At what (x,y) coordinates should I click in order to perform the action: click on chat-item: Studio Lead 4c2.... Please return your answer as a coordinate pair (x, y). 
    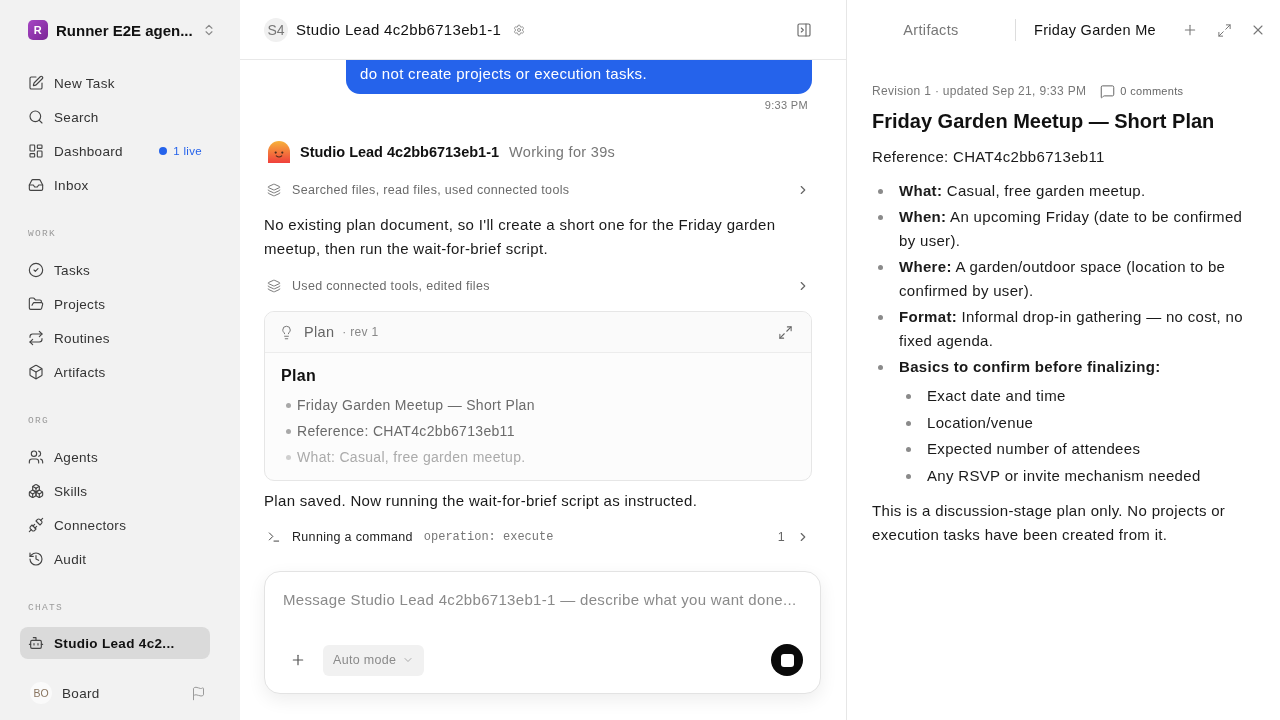
    Looking at the image, I should click on (115, 643).